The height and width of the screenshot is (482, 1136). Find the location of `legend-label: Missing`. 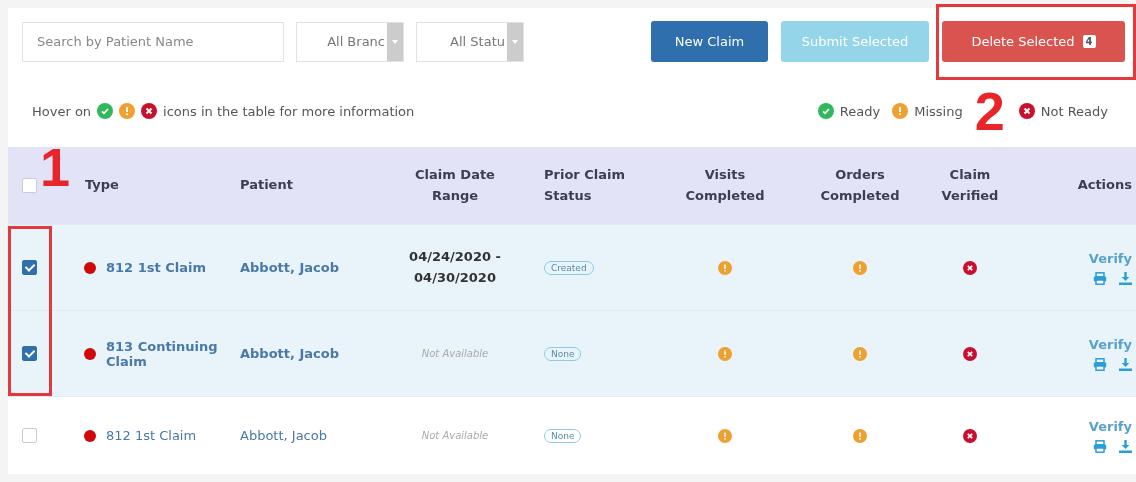

legend-label: Missing is located at coordinates (938, 111).